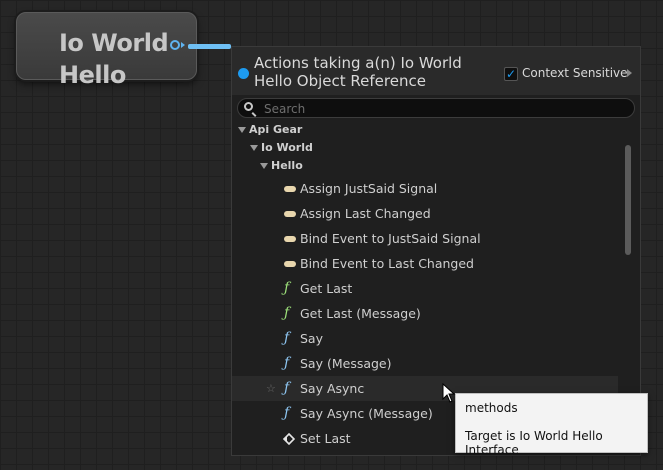  What do you see at coordinates (287, 165) in the screenshot?
I see `category-label: Hello` at bounding box center [287, 165].